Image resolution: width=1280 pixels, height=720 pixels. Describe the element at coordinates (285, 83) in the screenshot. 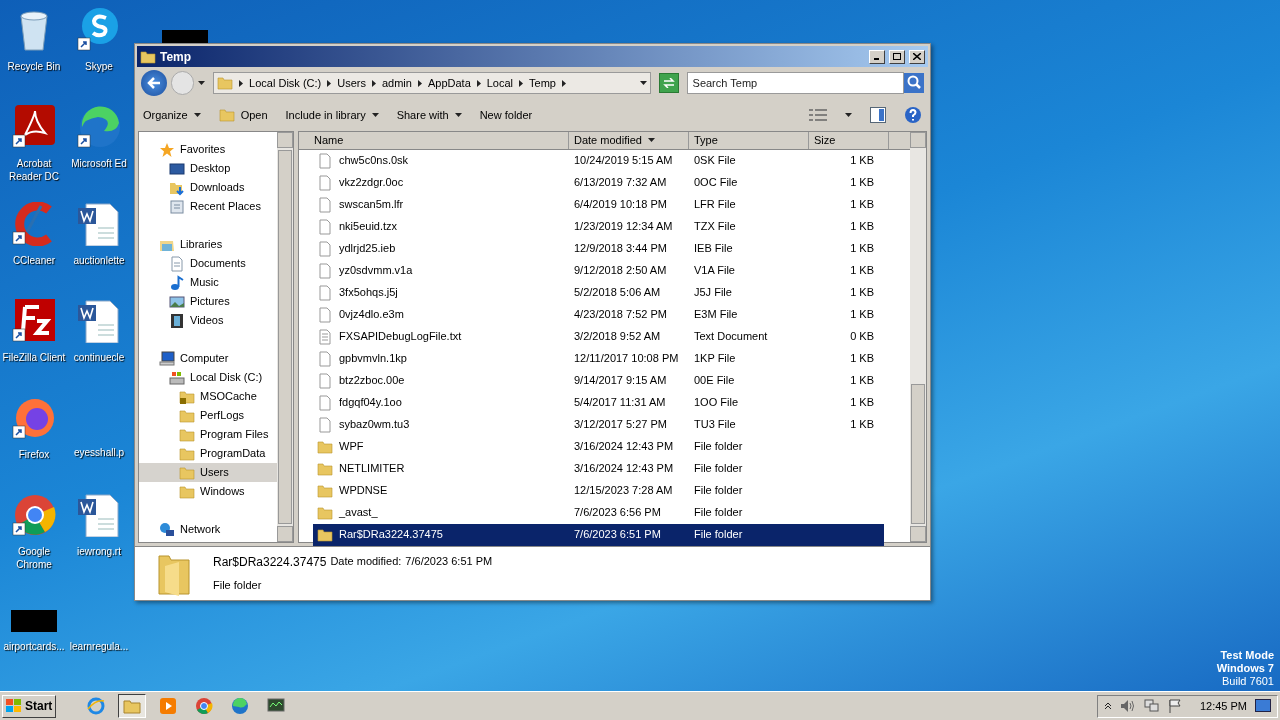

I see `breadcrumb-item: Local Disk (C:)` at that location.